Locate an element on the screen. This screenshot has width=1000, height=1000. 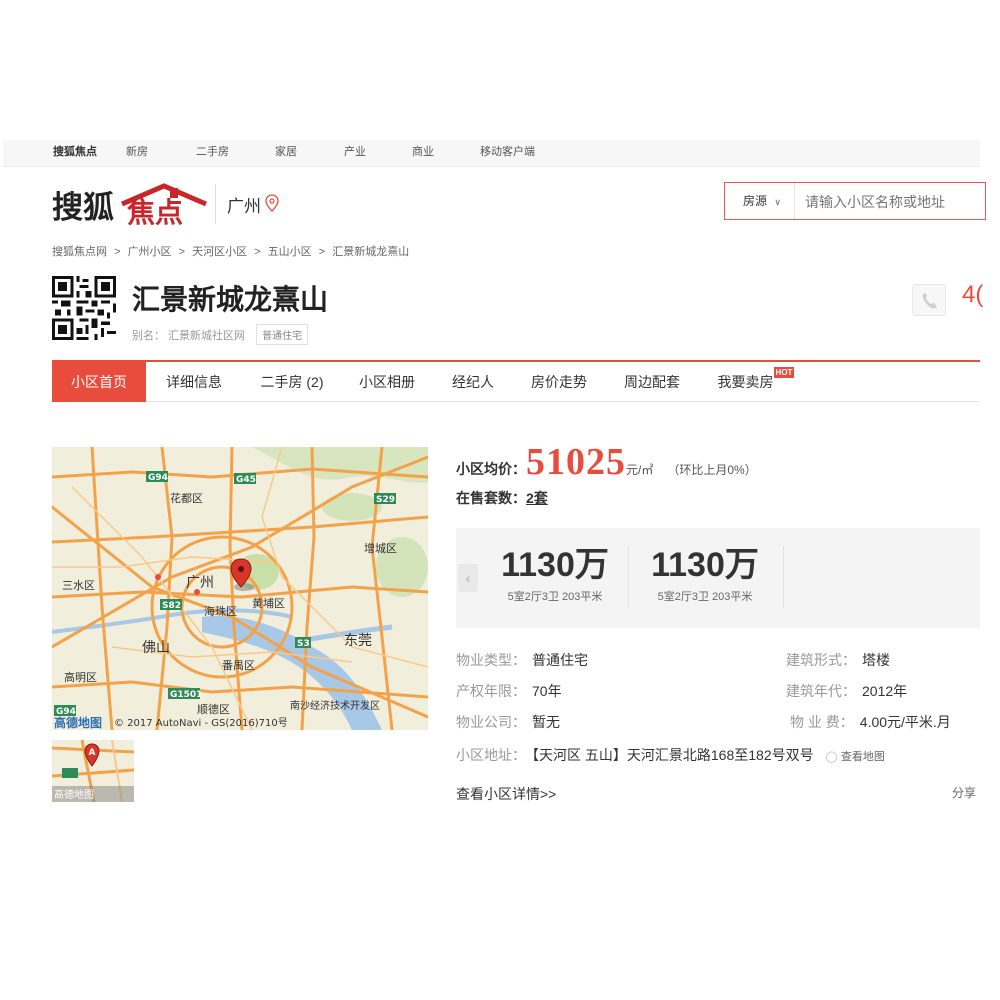
map-label: 三水区 is located at coordinates (78, 585).